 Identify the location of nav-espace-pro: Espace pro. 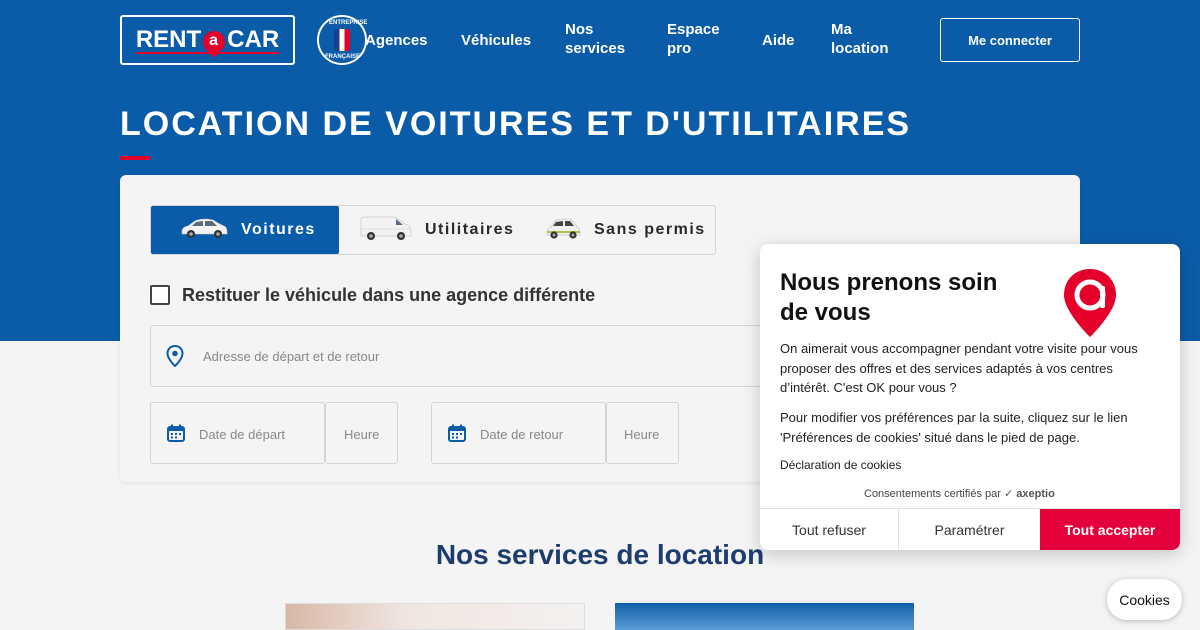
(697, 39).